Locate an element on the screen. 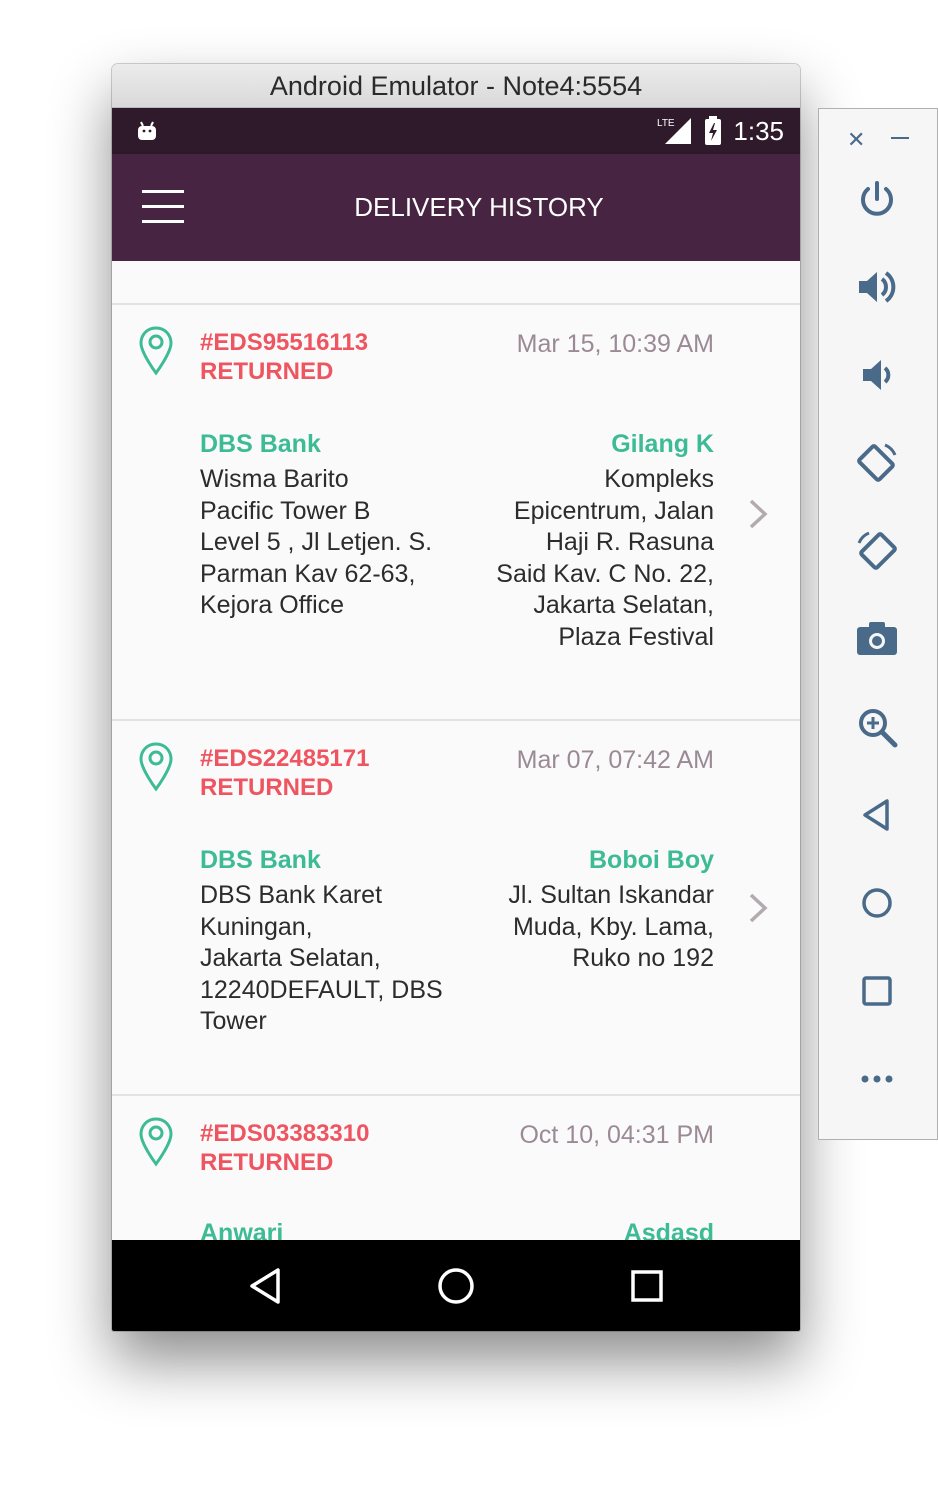 Image resolution: width=938 pixels, height=1492 pixels. close-icon: ✕ is located at coordinates (856, 140).